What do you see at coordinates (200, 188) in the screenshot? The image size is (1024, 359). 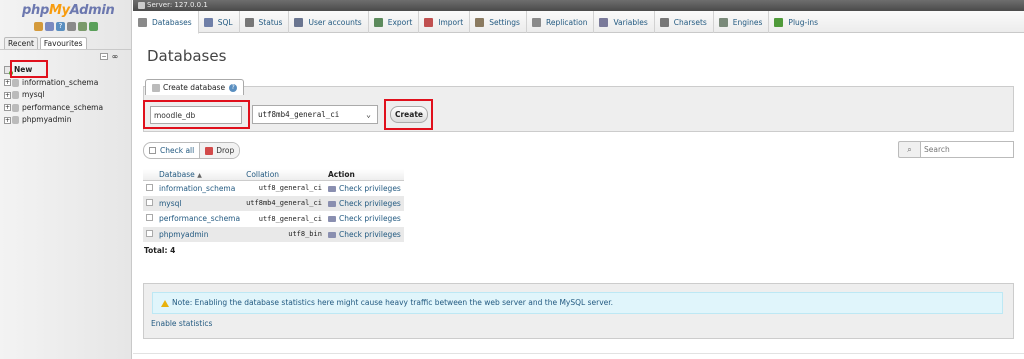 I see `database-link: information_schema` at bounding box center [200, 188].